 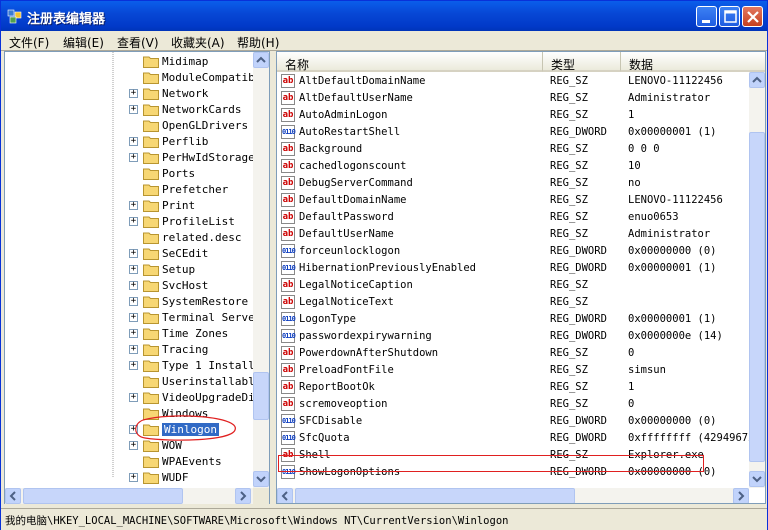 I want to click on tree-item-label: related.desc, so click(x=202, y=237).